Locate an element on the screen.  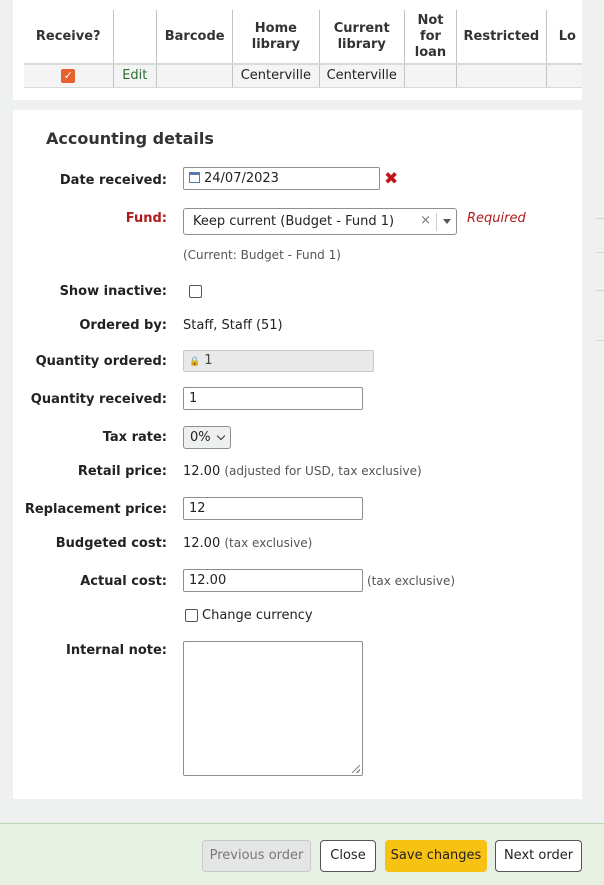
col-home-library: Home library is located at coordinates (276, 37).